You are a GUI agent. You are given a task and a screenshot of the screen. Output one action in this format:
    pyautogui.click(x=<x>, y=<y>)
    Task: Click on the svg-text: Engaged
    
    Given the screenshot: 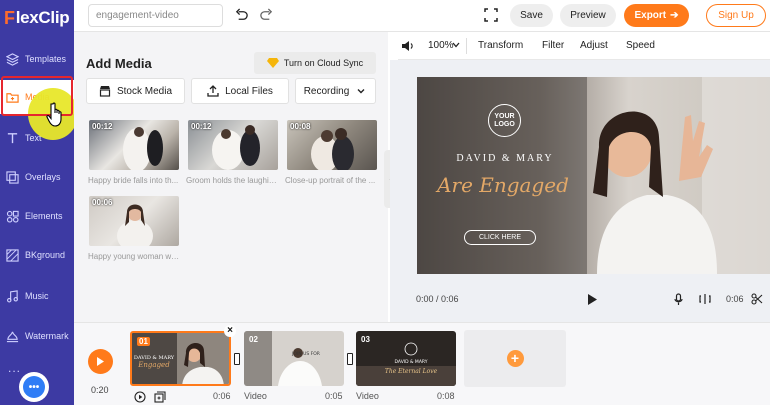 What is the action you would take?
    pyautogui.click(x=153, y=365)
    